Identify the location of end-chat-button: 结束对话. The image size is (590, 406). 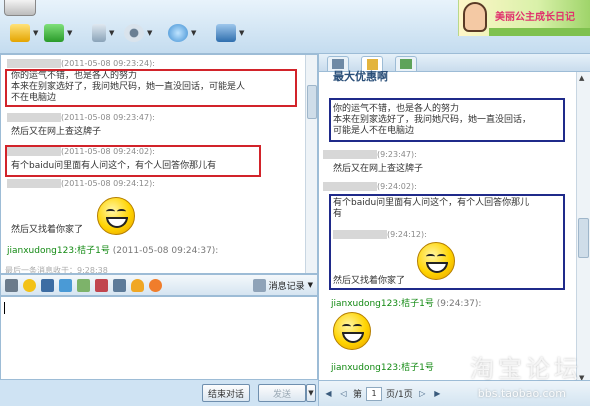
(226, 393).